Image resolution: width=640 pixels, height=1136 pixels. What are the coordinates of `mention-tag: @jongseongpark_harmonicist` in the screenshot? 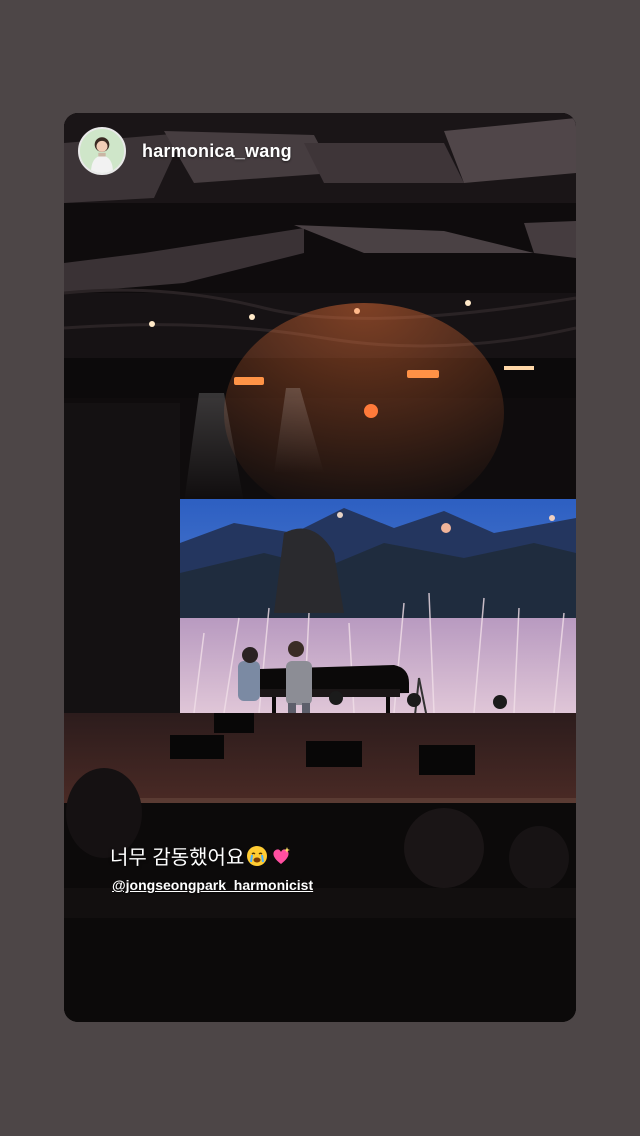 It's located at (212, 885).